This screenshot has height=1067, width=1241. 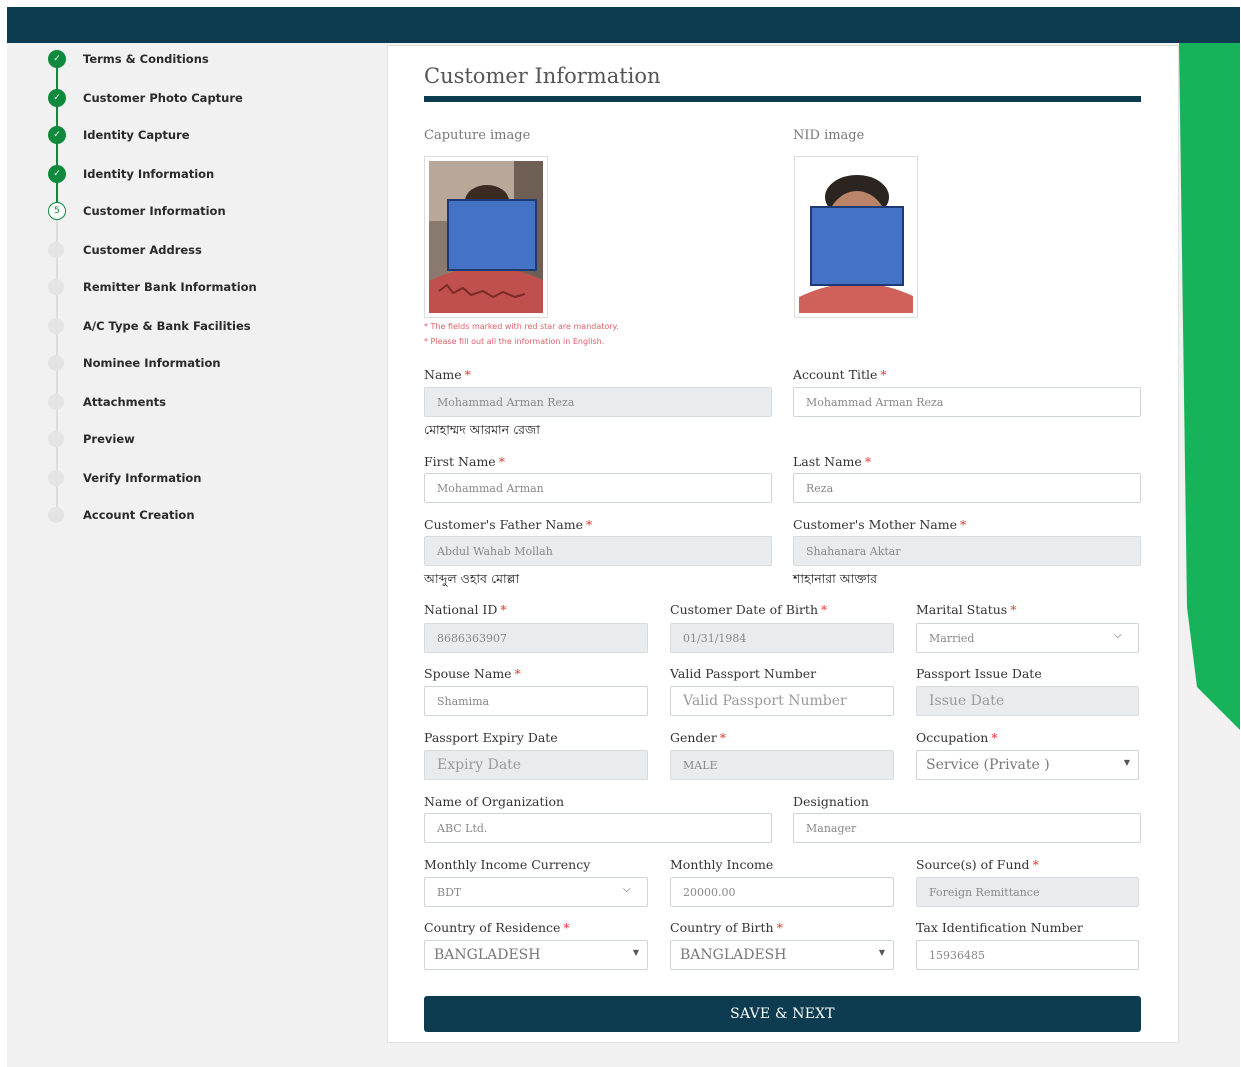 What do you see at coordinates (464, 461) in the screenshot?
I see `first-name-label: First Name *` at bounding box center [464, 461].